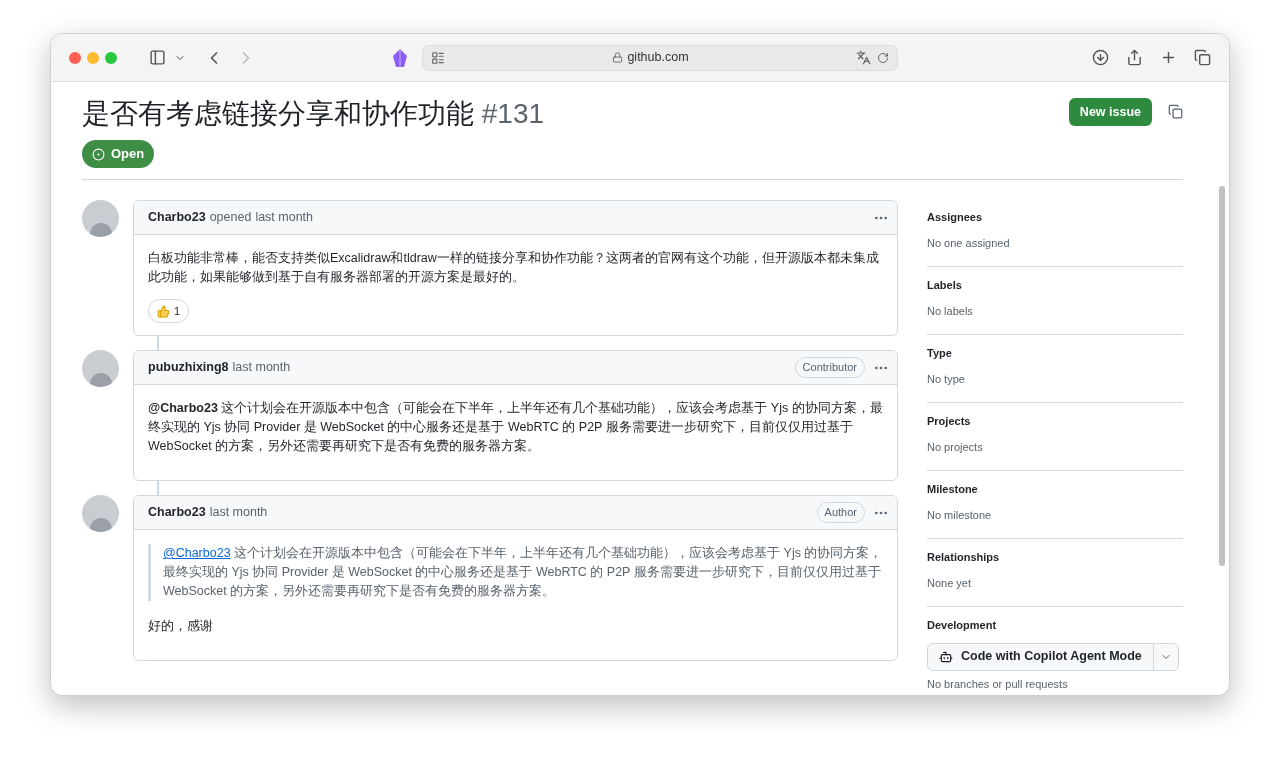  I want to click on extension-icon, so click(400, 57).